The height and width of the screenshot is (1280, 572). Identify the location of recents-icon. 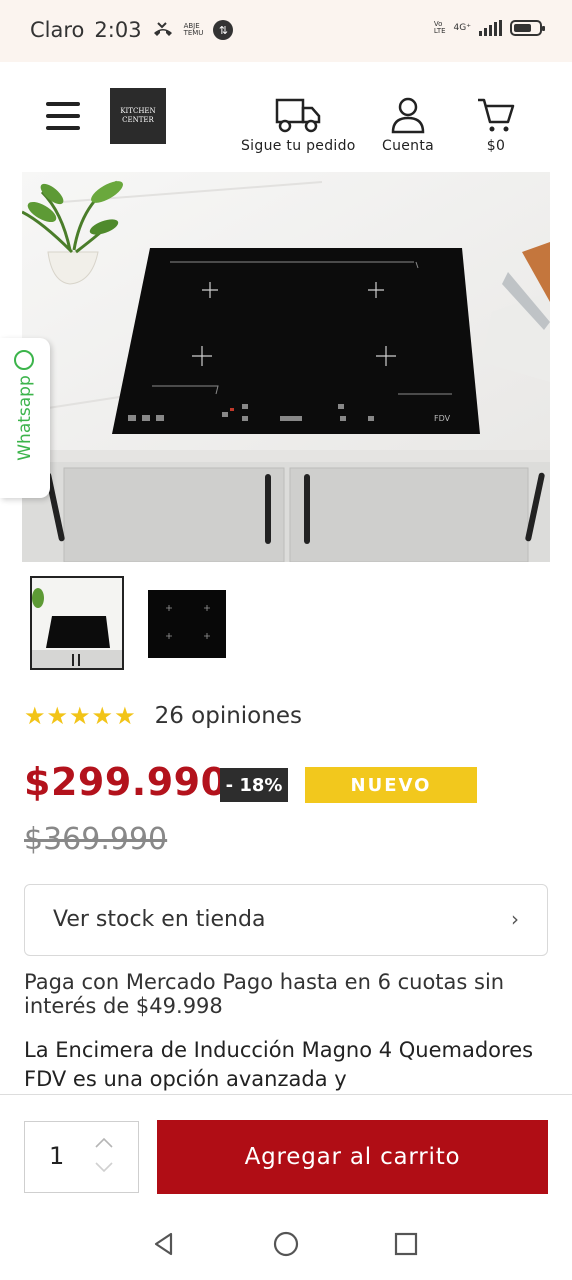
(406, 1244).